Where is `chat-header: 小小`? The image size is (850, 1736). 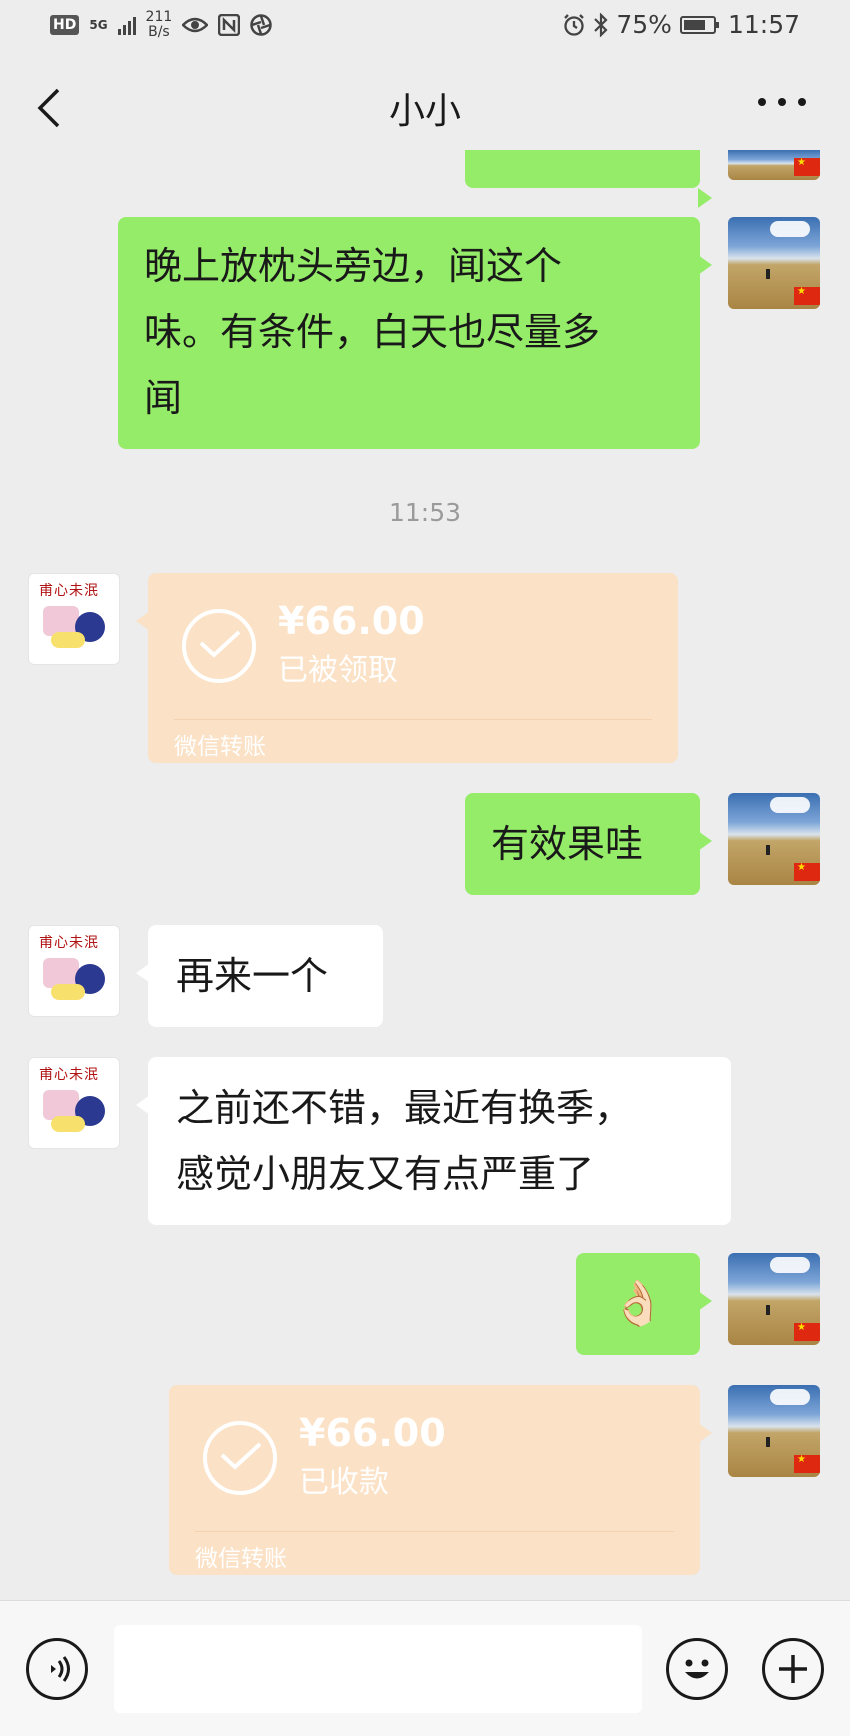 chat-header: 小小 is located at coordinates (425, 108).